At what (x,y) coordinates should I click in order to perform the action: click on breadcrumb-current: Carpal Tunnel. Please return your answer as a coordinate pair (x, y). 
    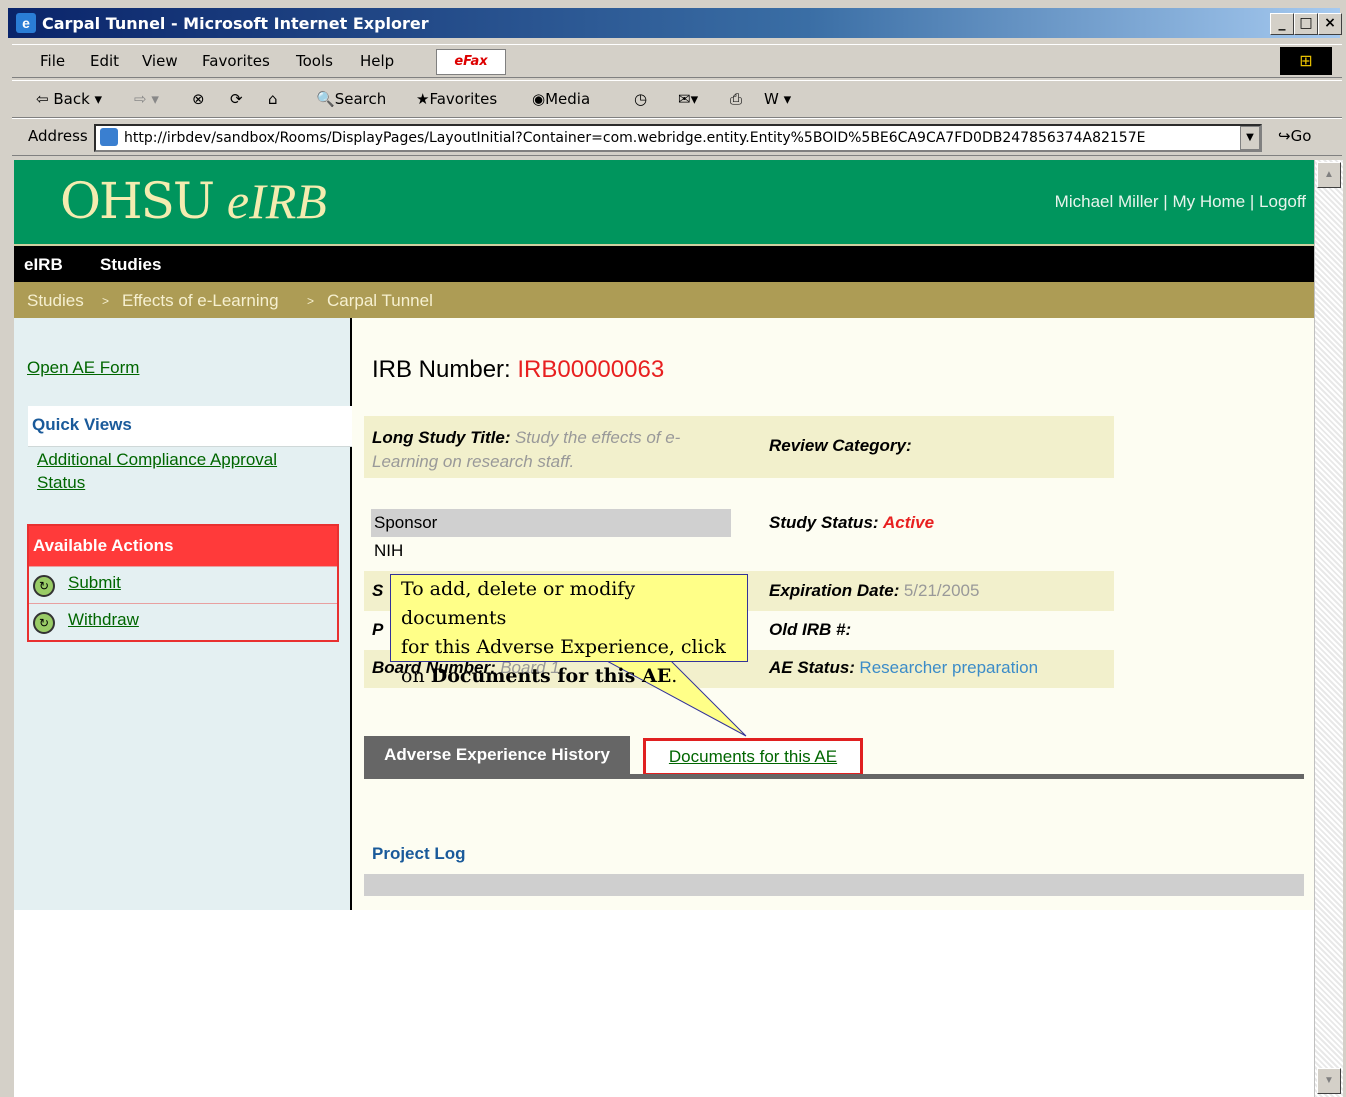
    Looking at the image, I should click on (380, 300).